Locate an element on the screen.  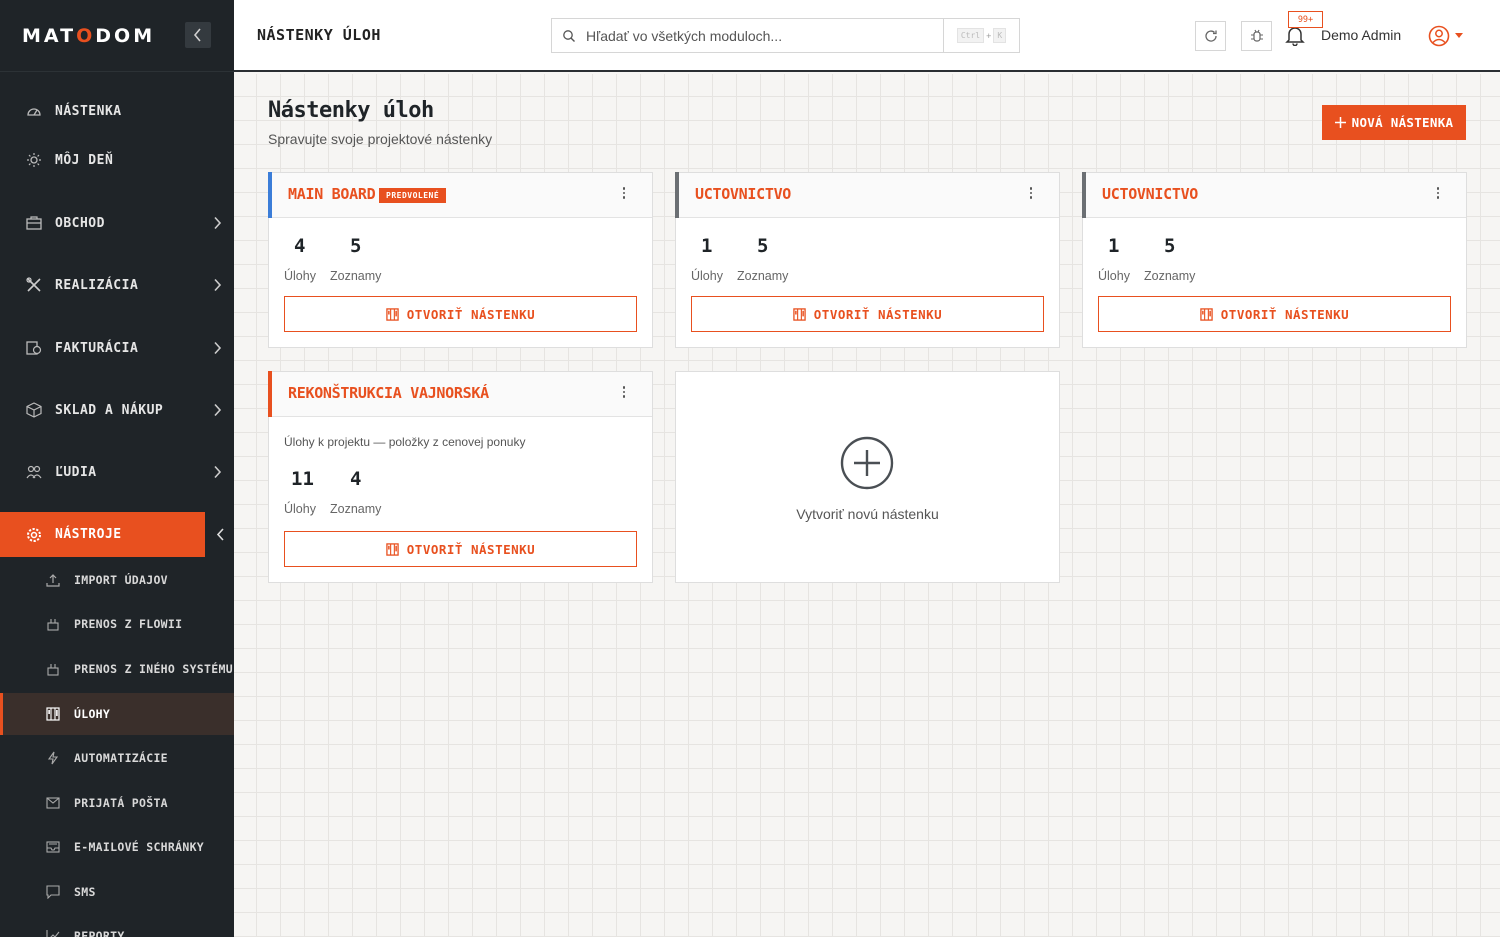
dashboard-icon is located at coordinates (34, 111).